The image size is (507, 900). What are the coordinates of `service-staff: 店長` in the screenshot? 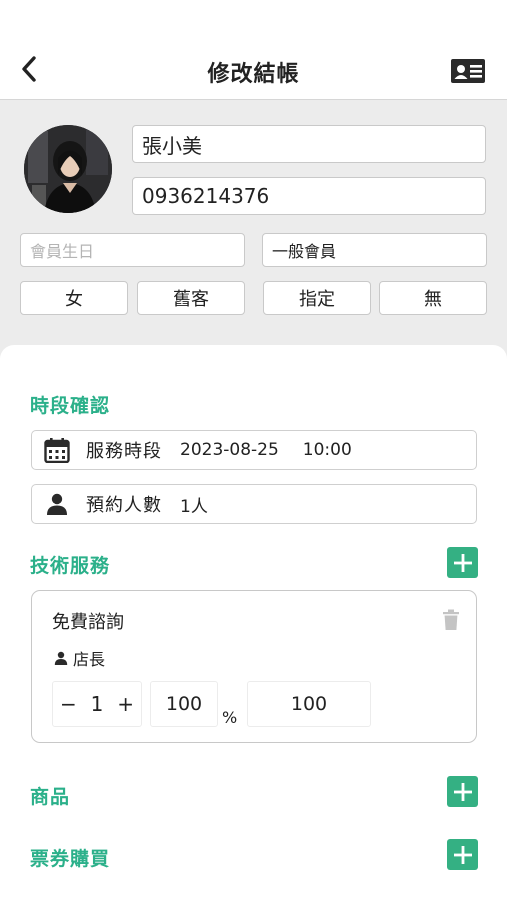 It's located at (79, 658).